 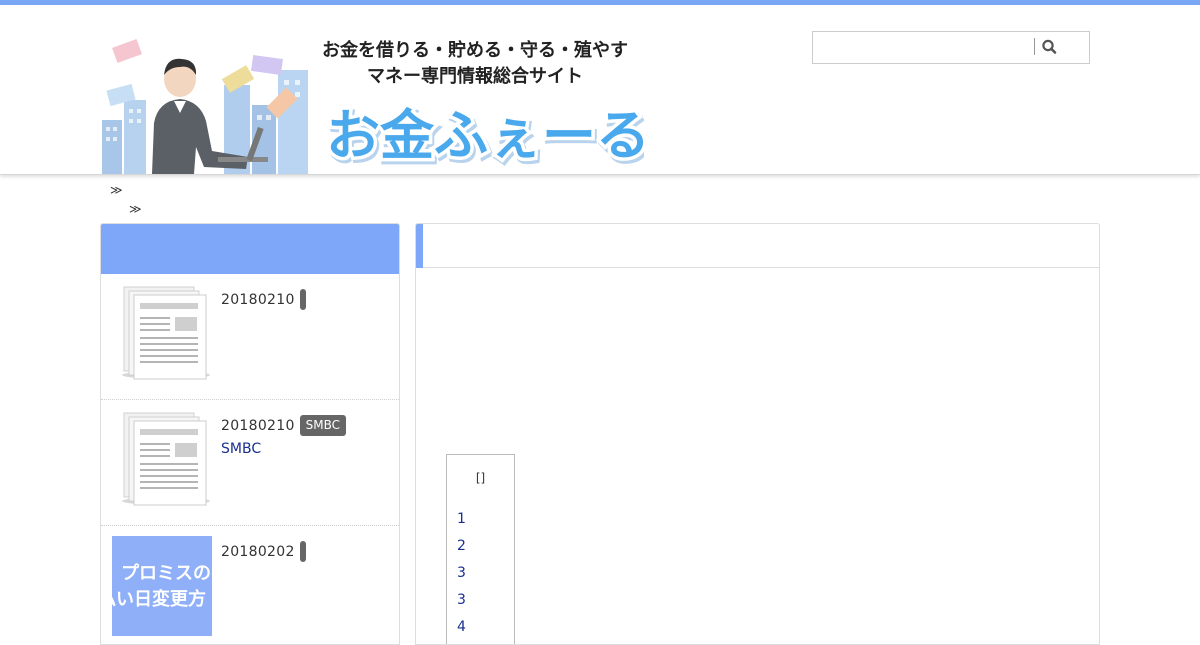 What do you see at coordinates (250, 249) in the screenshot?
I see `sidebar-header` at bounding box center [250, 249].